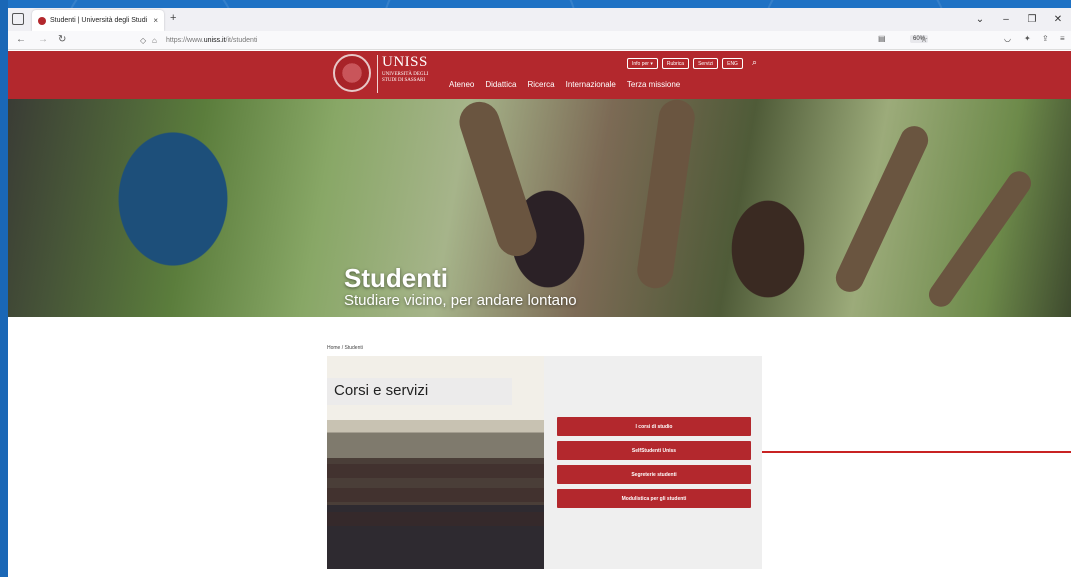  Describe the element at coordinates (4, 288) in the screenshot. I see `desktop-edge` at that location.